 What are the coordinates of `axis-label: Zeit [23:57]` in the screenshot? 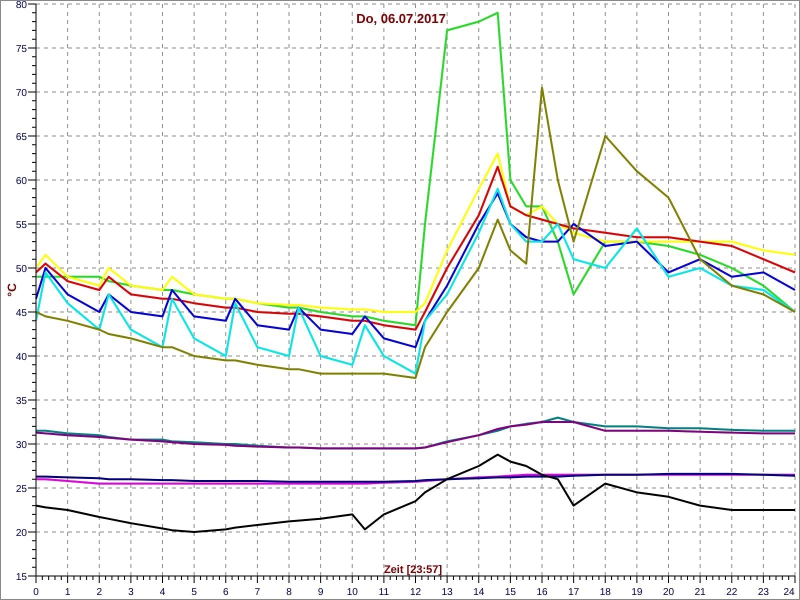 It's located at (413, 570).